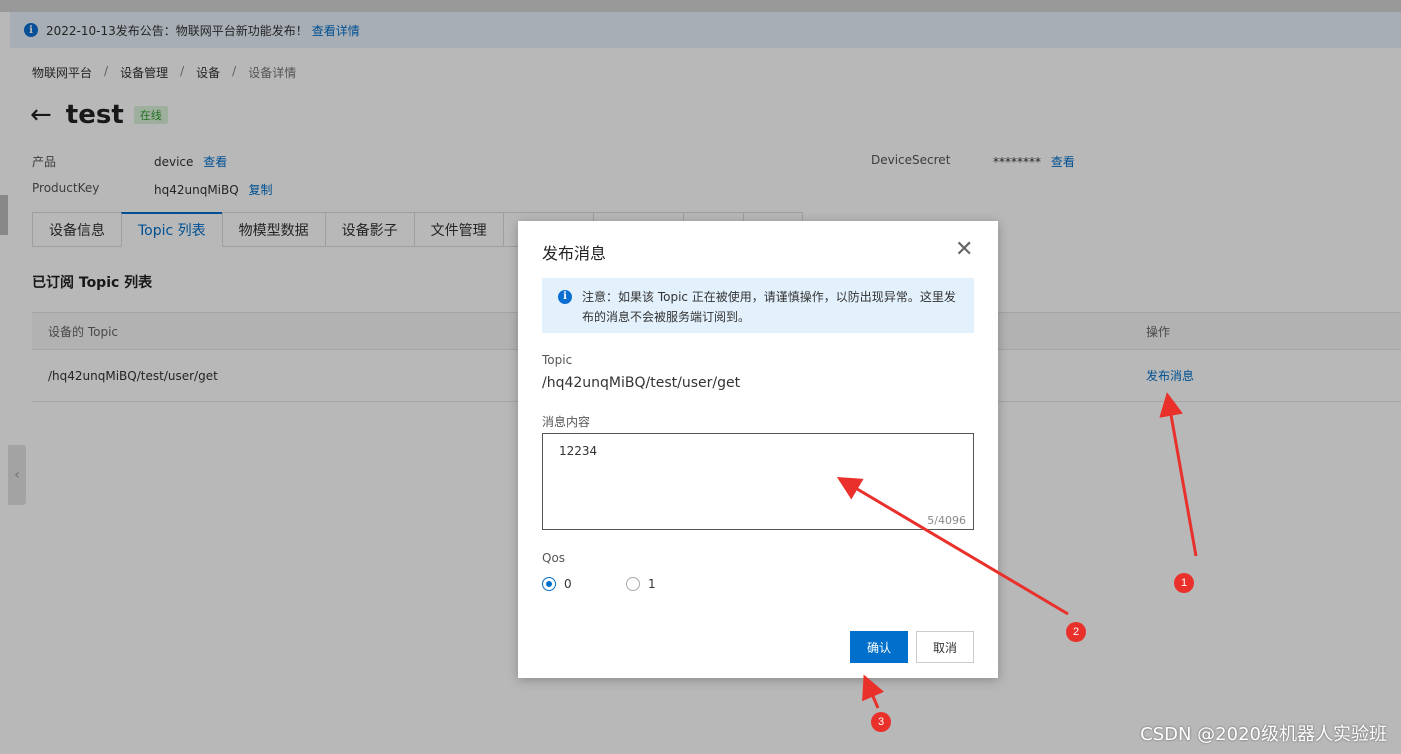 This screenshot has height=754, width=1401. Describe the element at coordinates (964, 250) in the screenshot. I see `close-icon: ✕` at that location.